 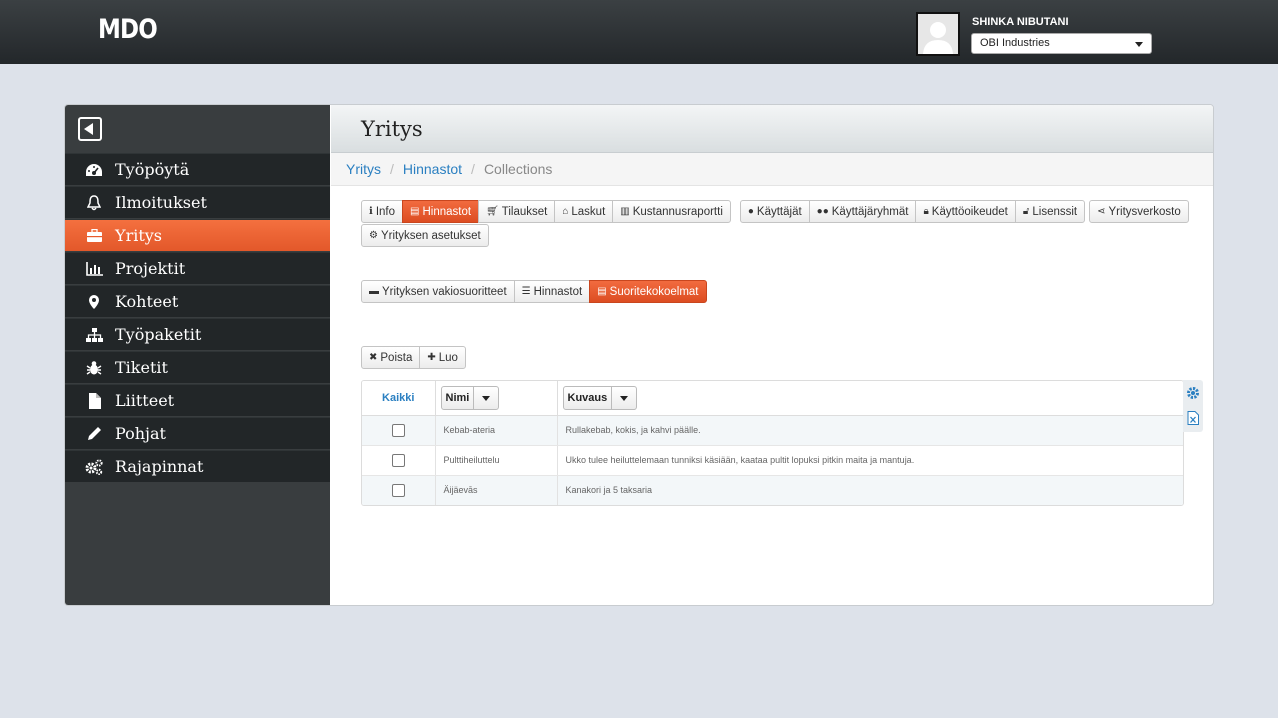 What do you see at coordinates (197, 235) in the screenshot?
I see `sidebar-item-yritys: Yritys` at bounding box center [197, 235].